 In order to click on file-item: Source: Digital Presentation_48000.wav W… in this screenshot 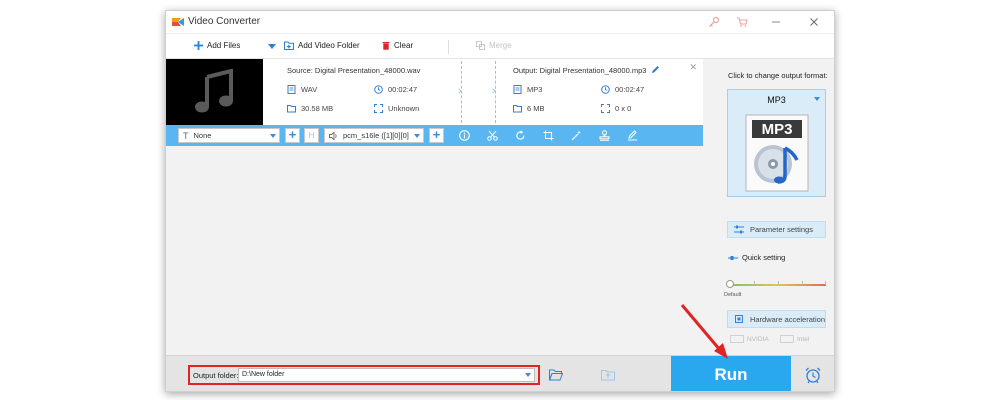, I will do `click(434, 92)`.